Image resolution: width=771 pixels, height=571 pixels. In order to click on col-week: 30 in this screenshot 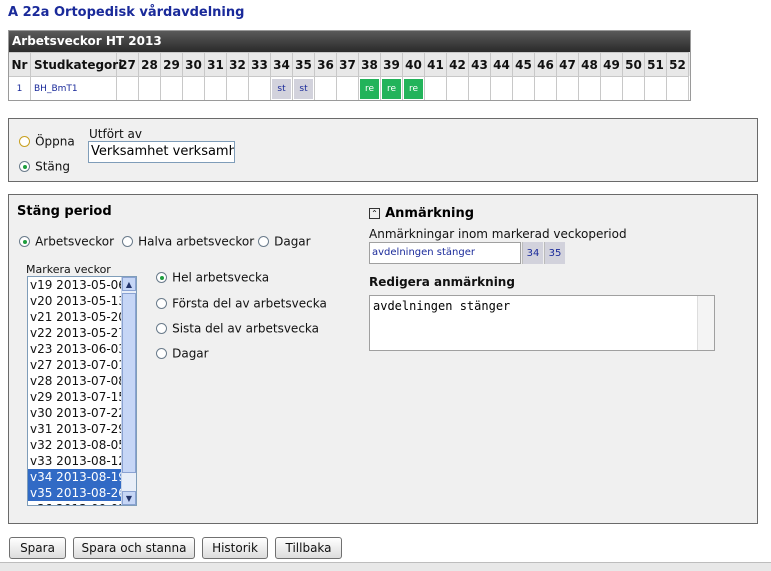, I will do `click(194, 64)`.